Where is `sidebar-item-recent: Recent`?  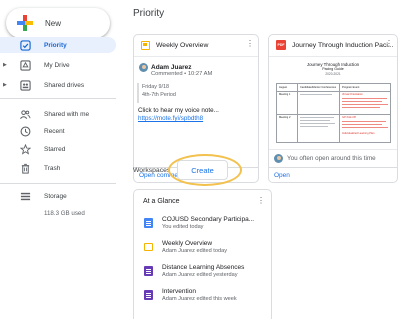
sidebar-item-recent: Recent is located at coordinates (58, 131).